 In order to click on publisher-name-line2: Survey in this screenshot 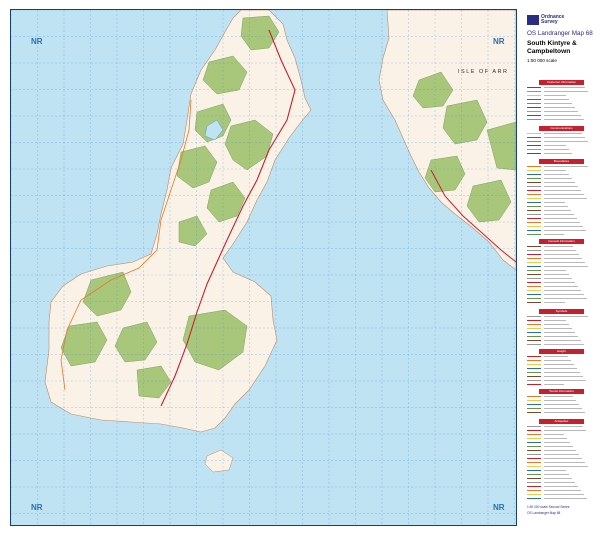, I will do `click(549, 22)`.